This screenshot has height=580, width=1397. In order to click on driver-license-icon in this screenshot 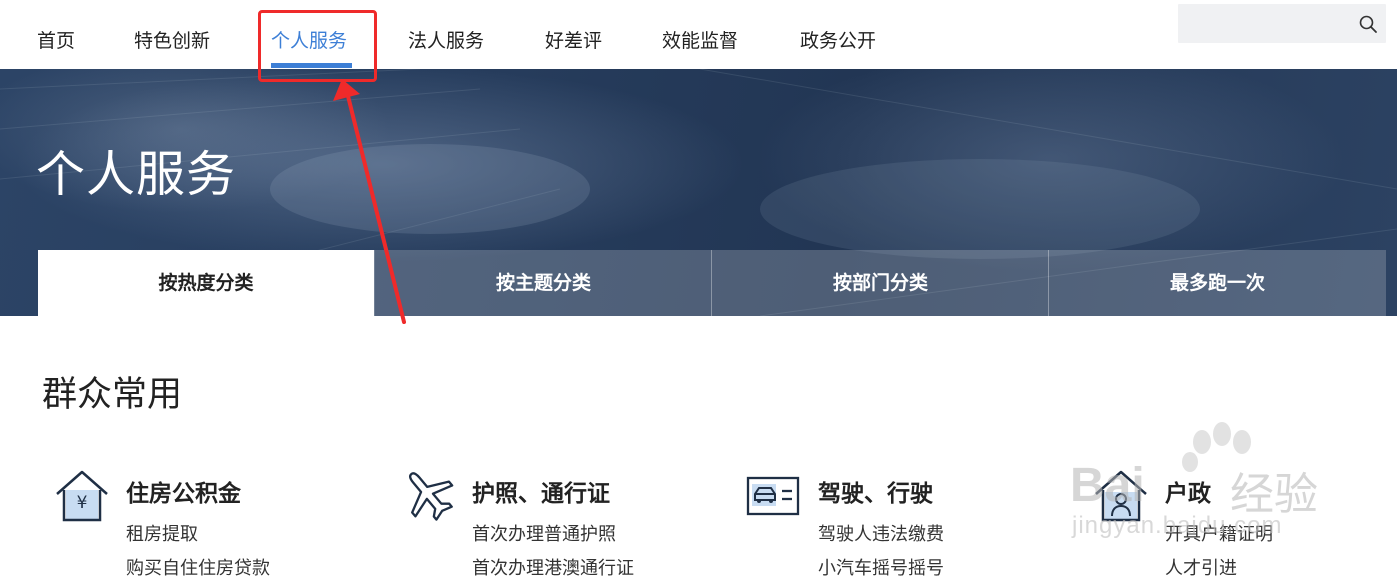, I will do `click(773, 496)`.